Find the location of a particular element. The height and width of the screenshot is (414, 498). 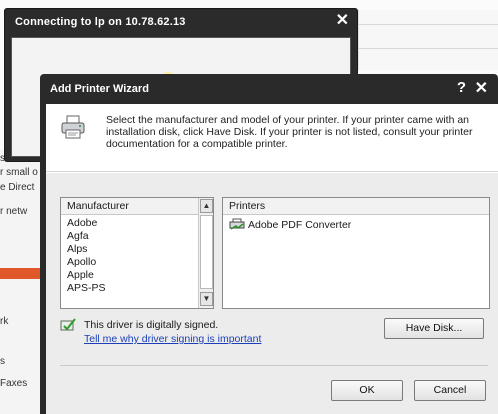

cancel-button: Cancel is located at coordinates (450, 390).